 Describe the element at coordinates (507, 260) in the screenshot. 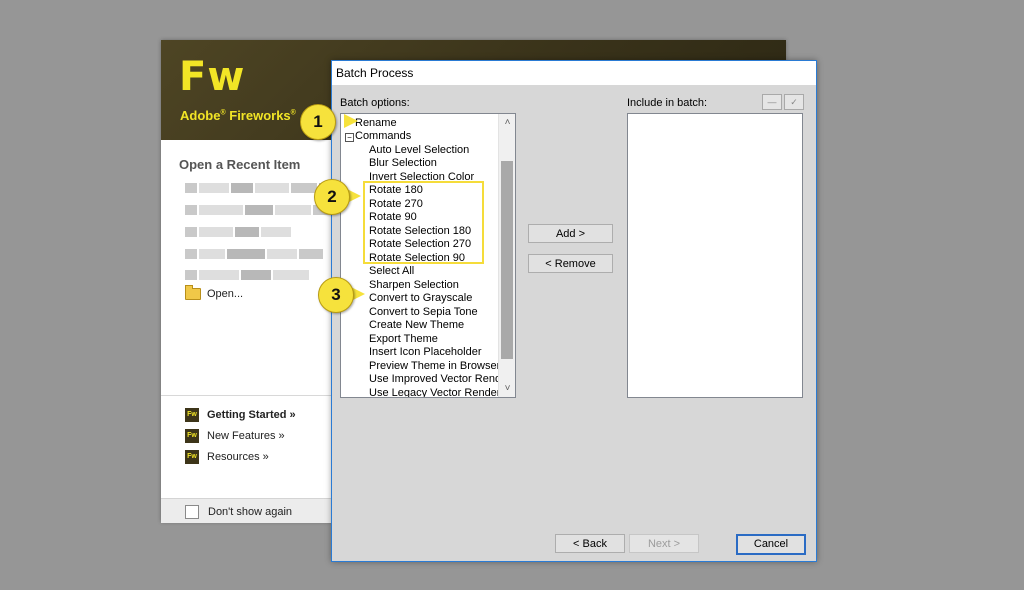

I see `scroll-thumb` at that location.